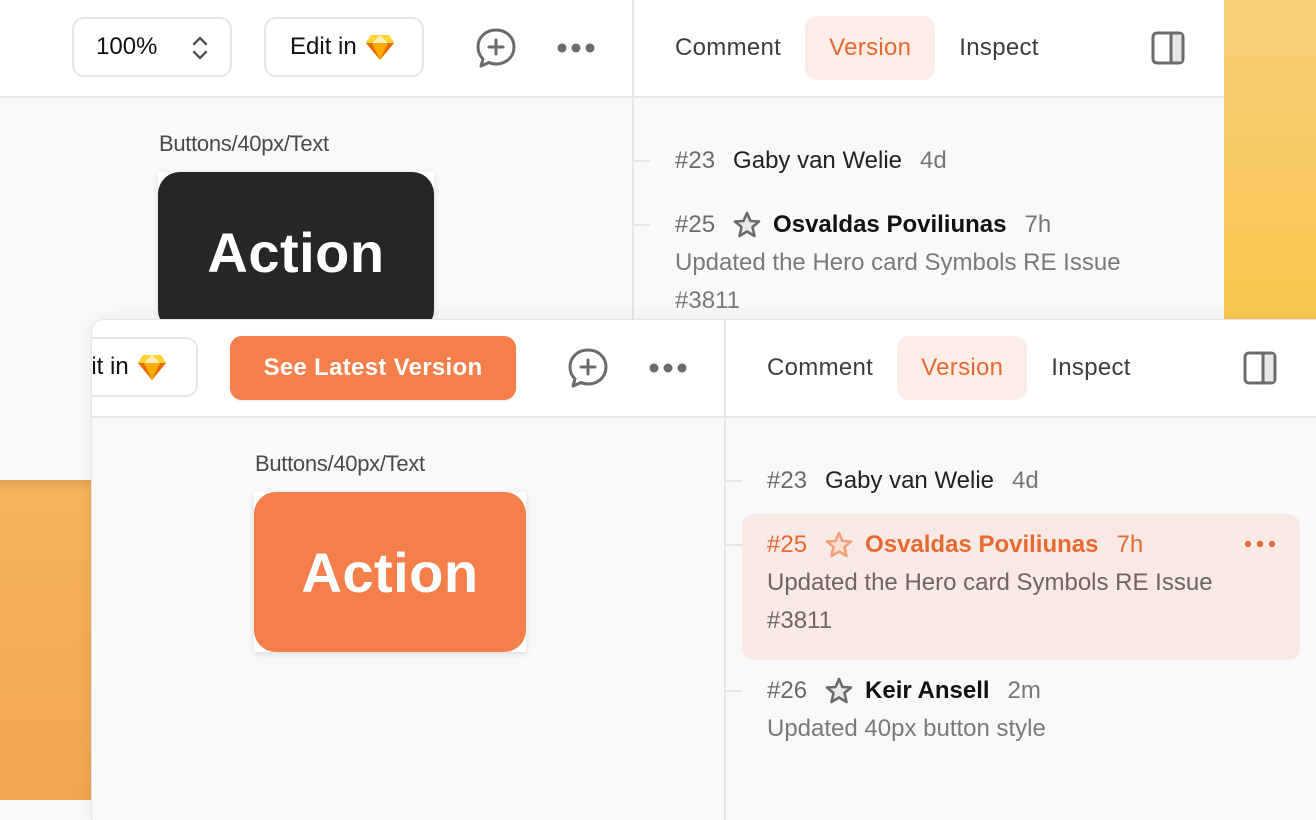  I want to click on edit-in-sketch-button: lit in, so click(145, 367).